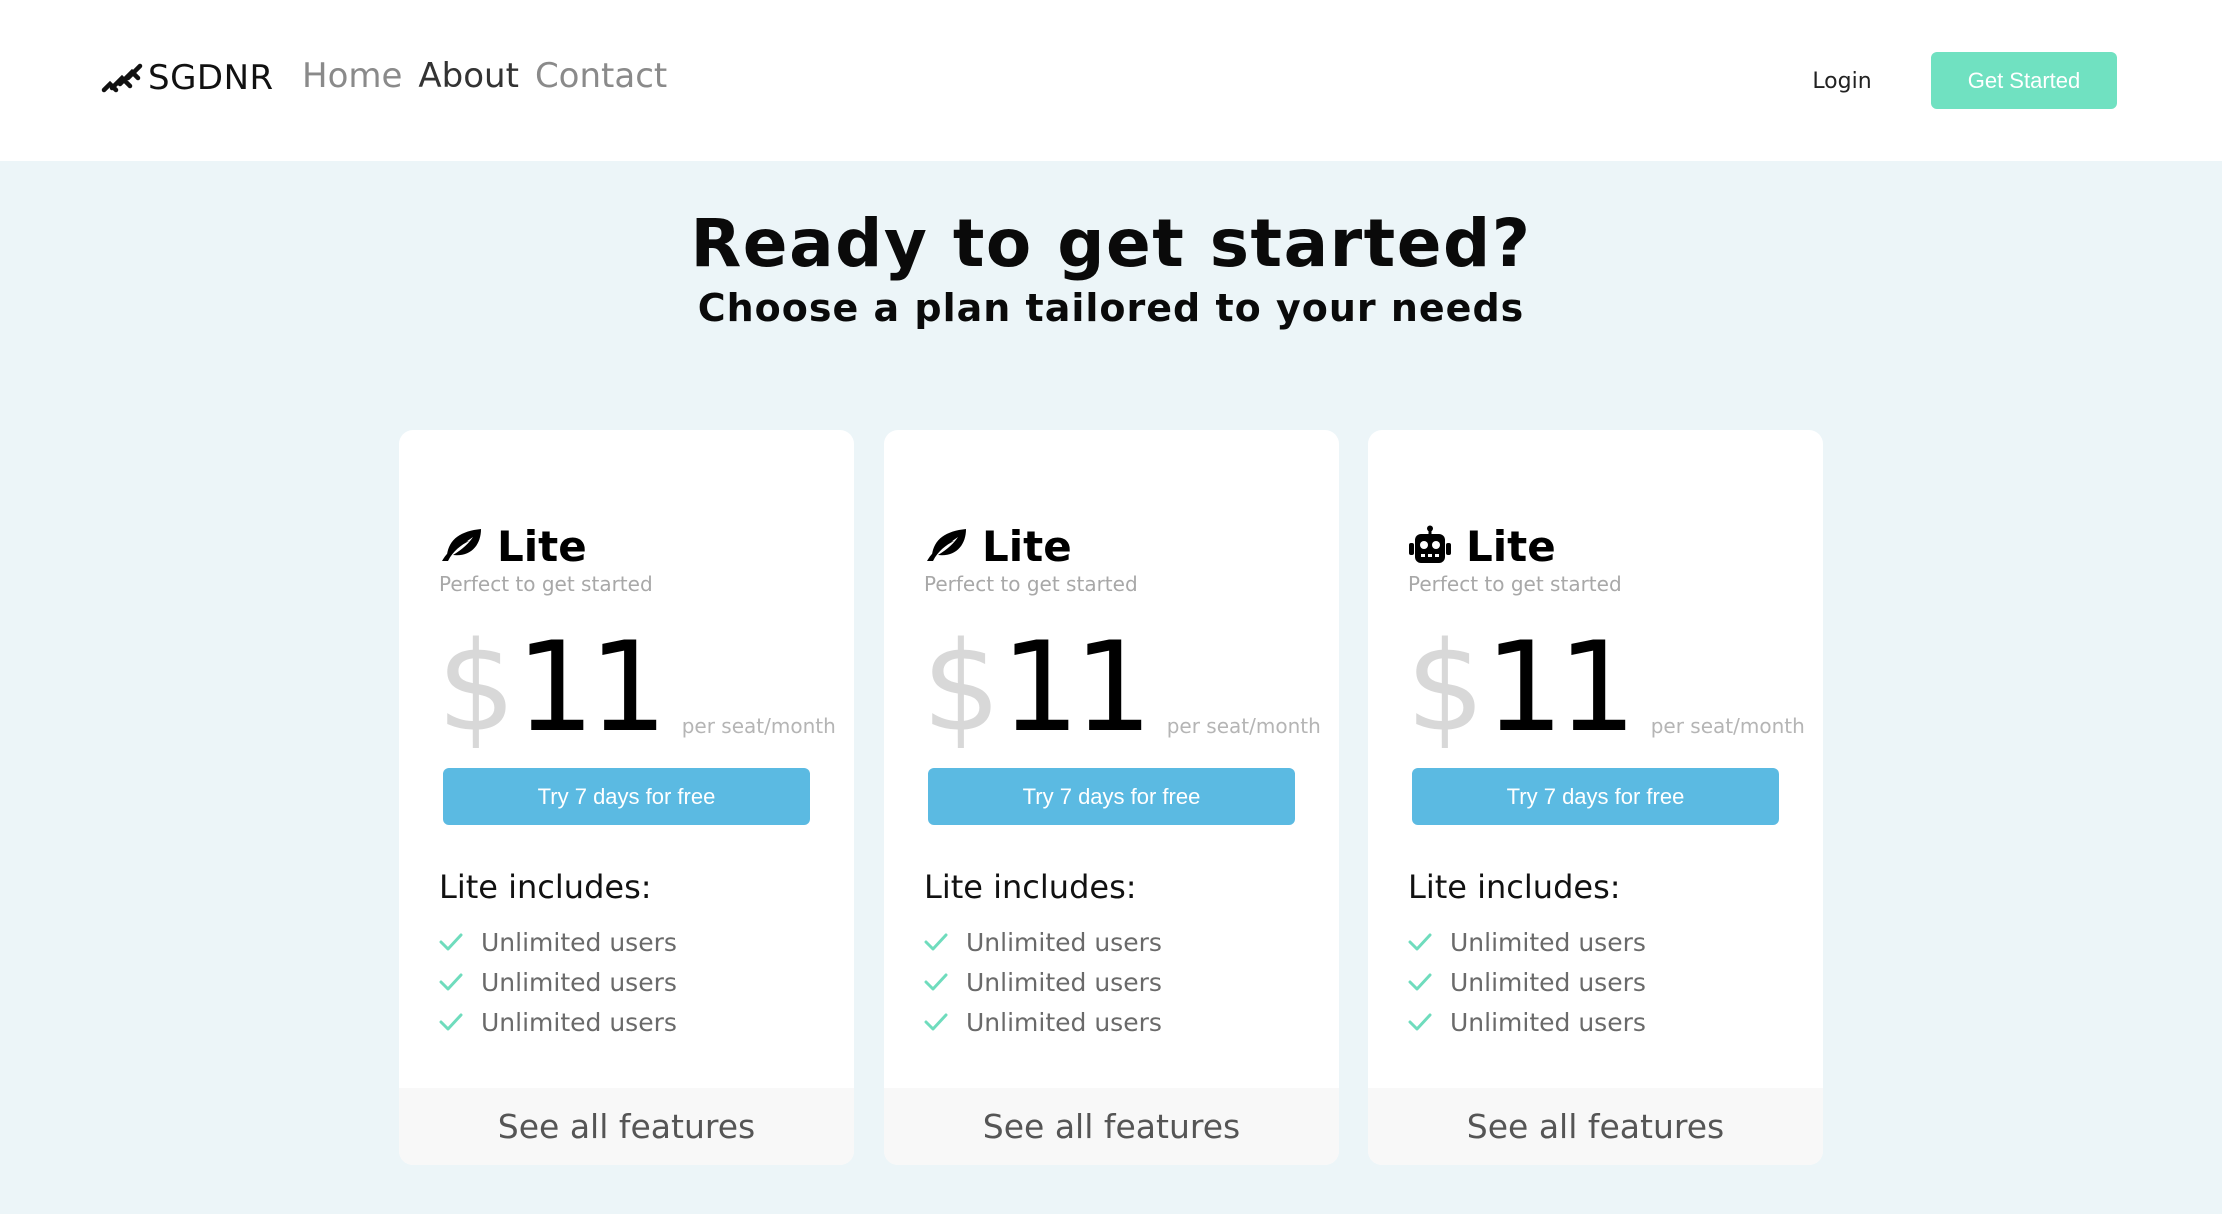 This screenshot has height=1214, width=2222. I want to click on robot-icon, so click(1430, 547).